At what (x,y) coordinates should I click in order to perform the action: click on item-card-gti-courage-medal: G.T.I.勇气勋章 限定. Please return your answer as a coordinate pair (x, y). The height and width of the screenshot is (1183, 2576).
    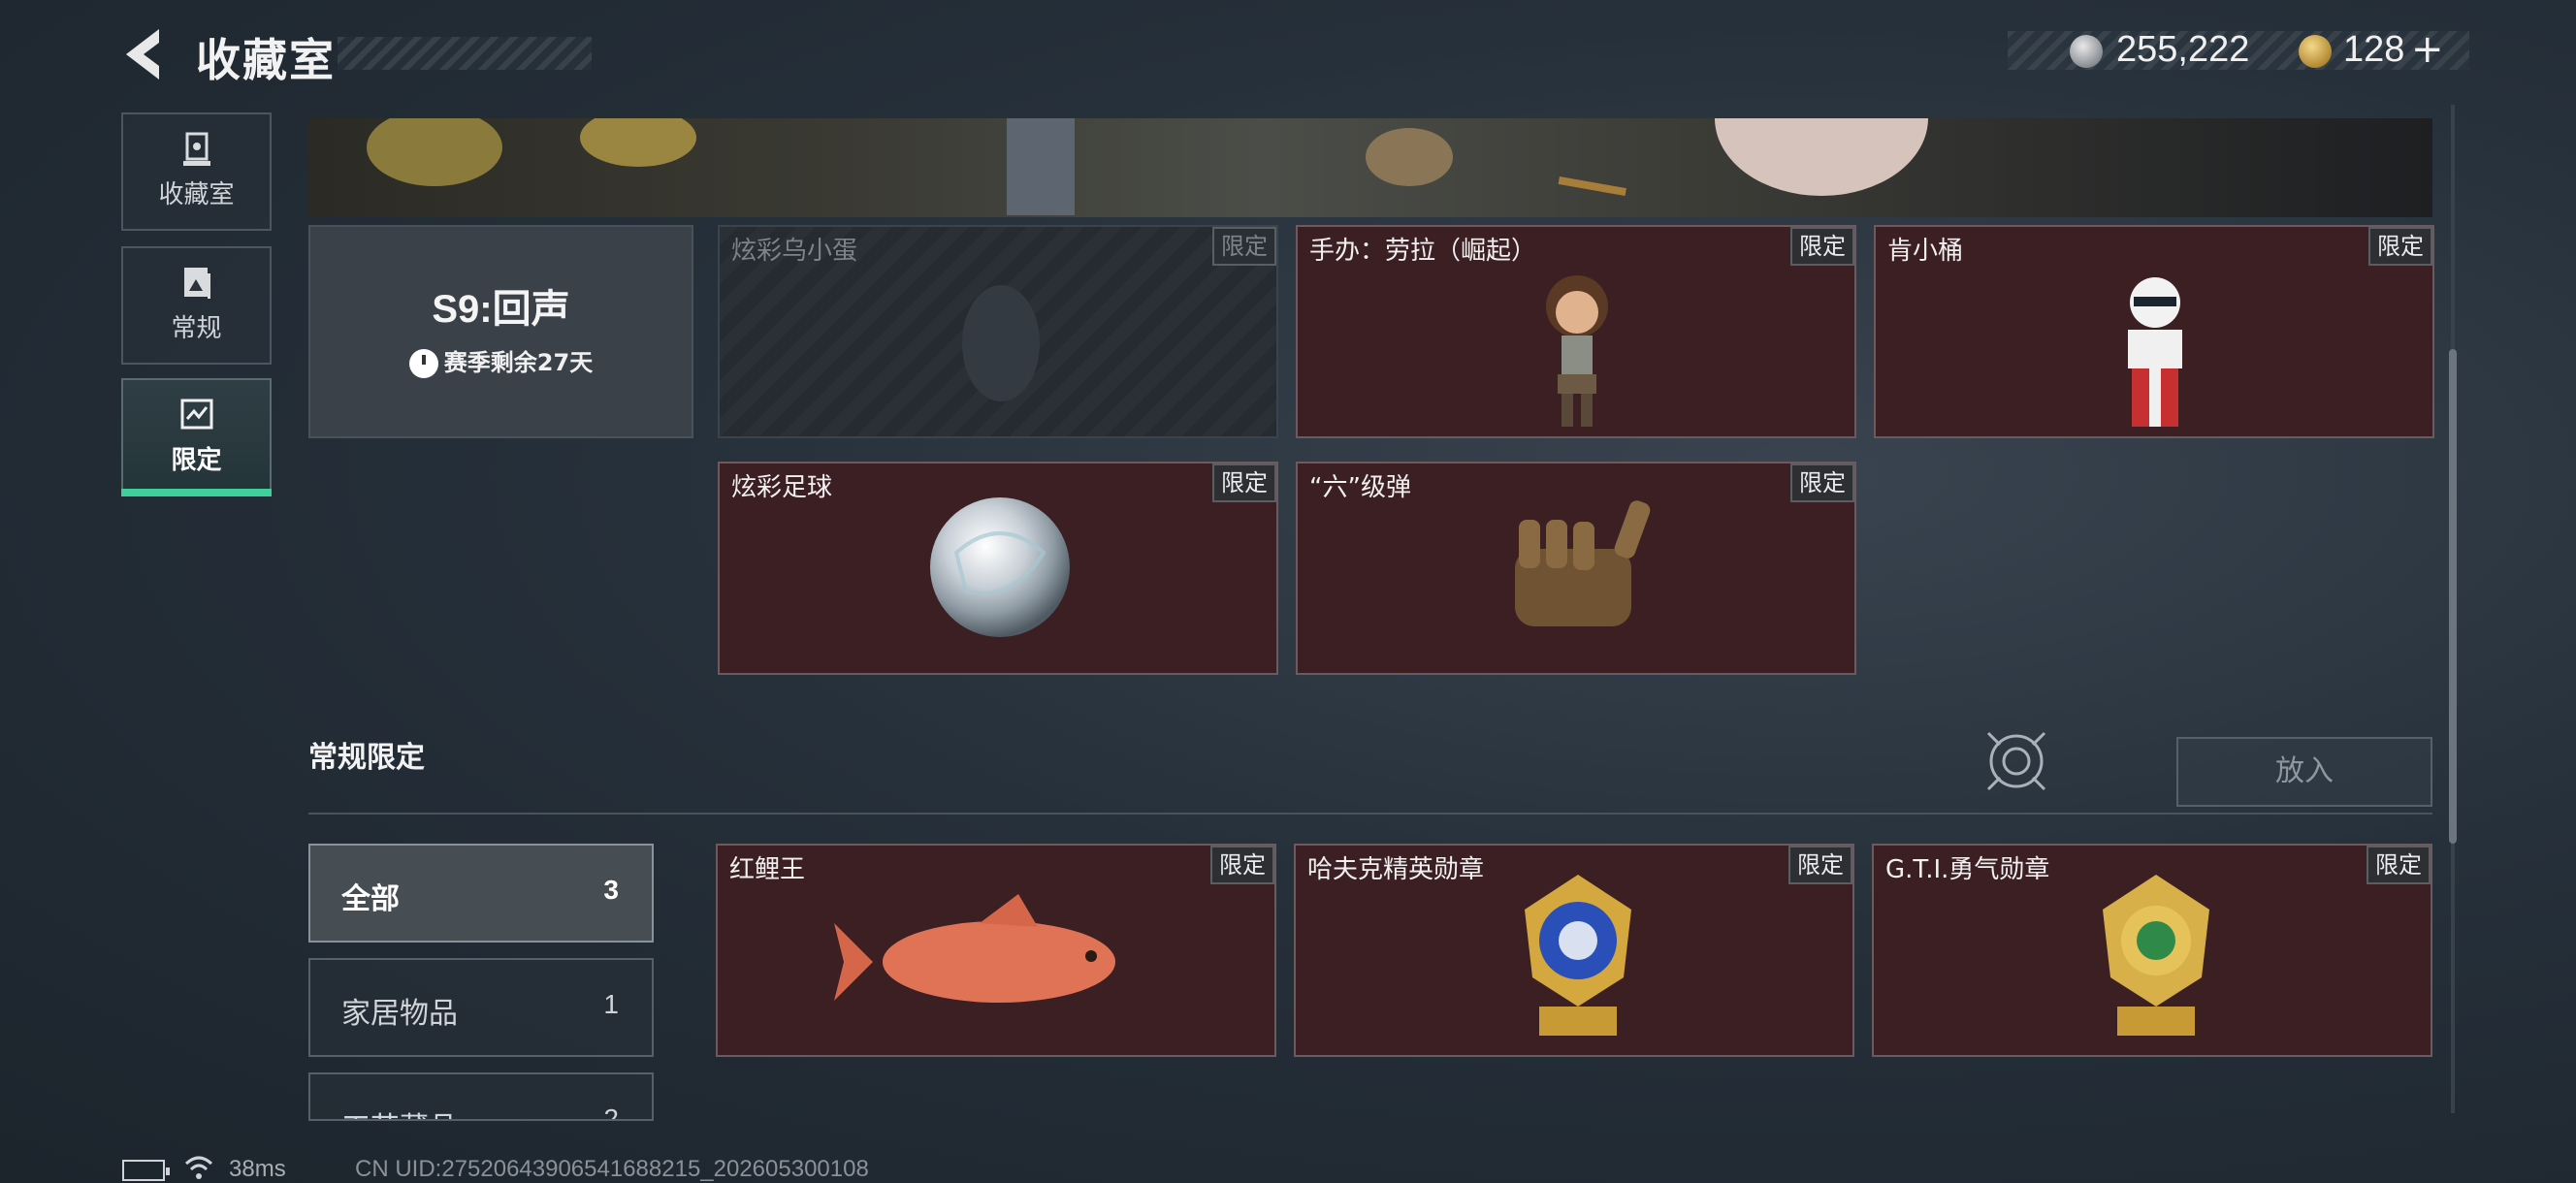
    Looking at the image, I should click on (2152, 950).